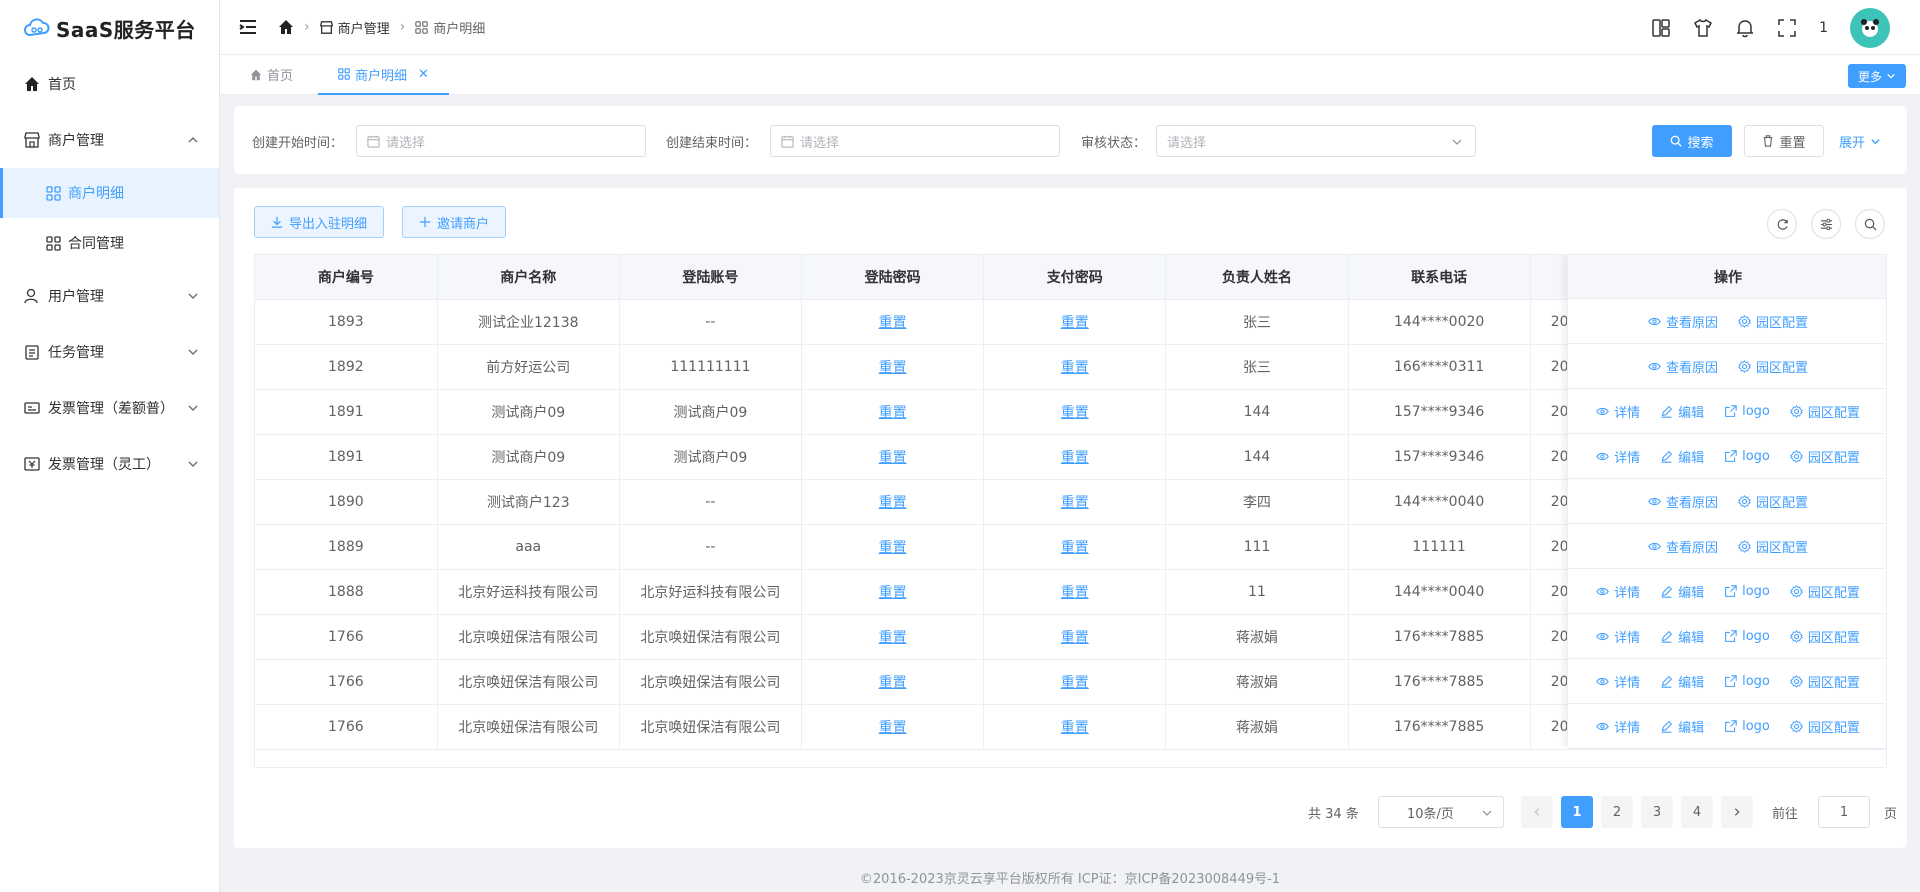 Image resolution: width=1920 pixels, height=892 pixels. I want to click on column-settings-button, so click(1826, 224).